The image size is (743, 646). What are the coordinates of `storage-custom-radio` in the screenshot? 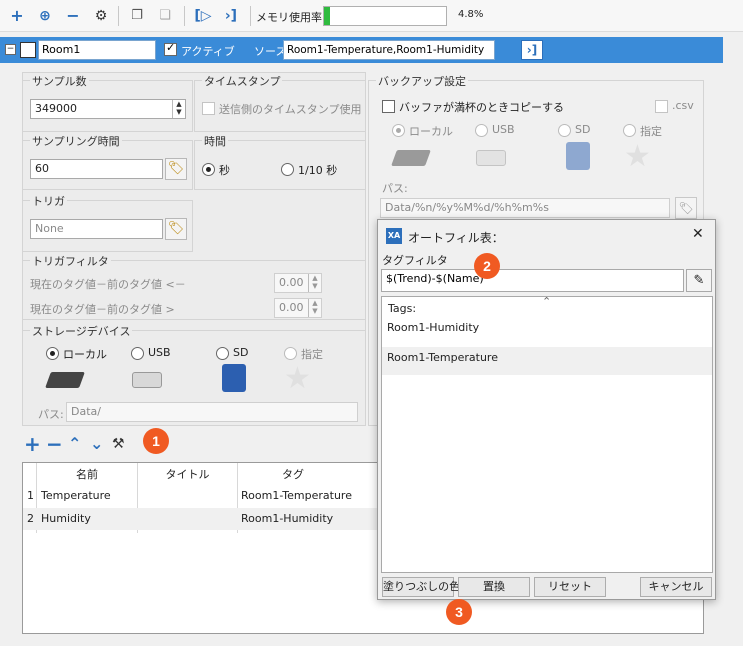 It's located at (290, 353).